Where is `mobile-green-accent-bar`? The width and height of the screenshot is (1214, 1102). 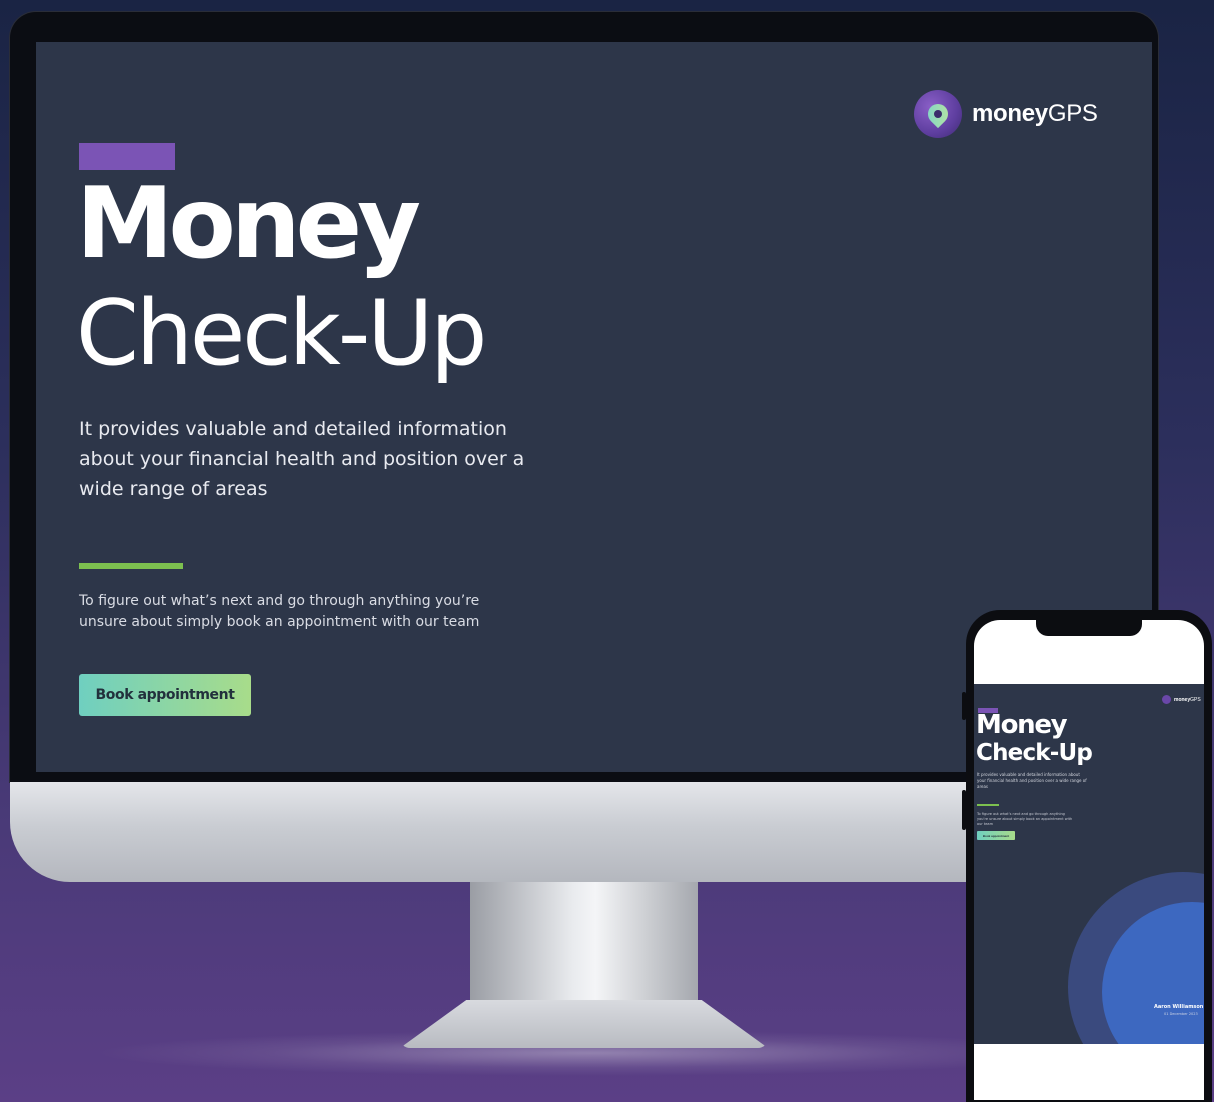 mobile-green-accent-bar is located at coordinates (988, 805).